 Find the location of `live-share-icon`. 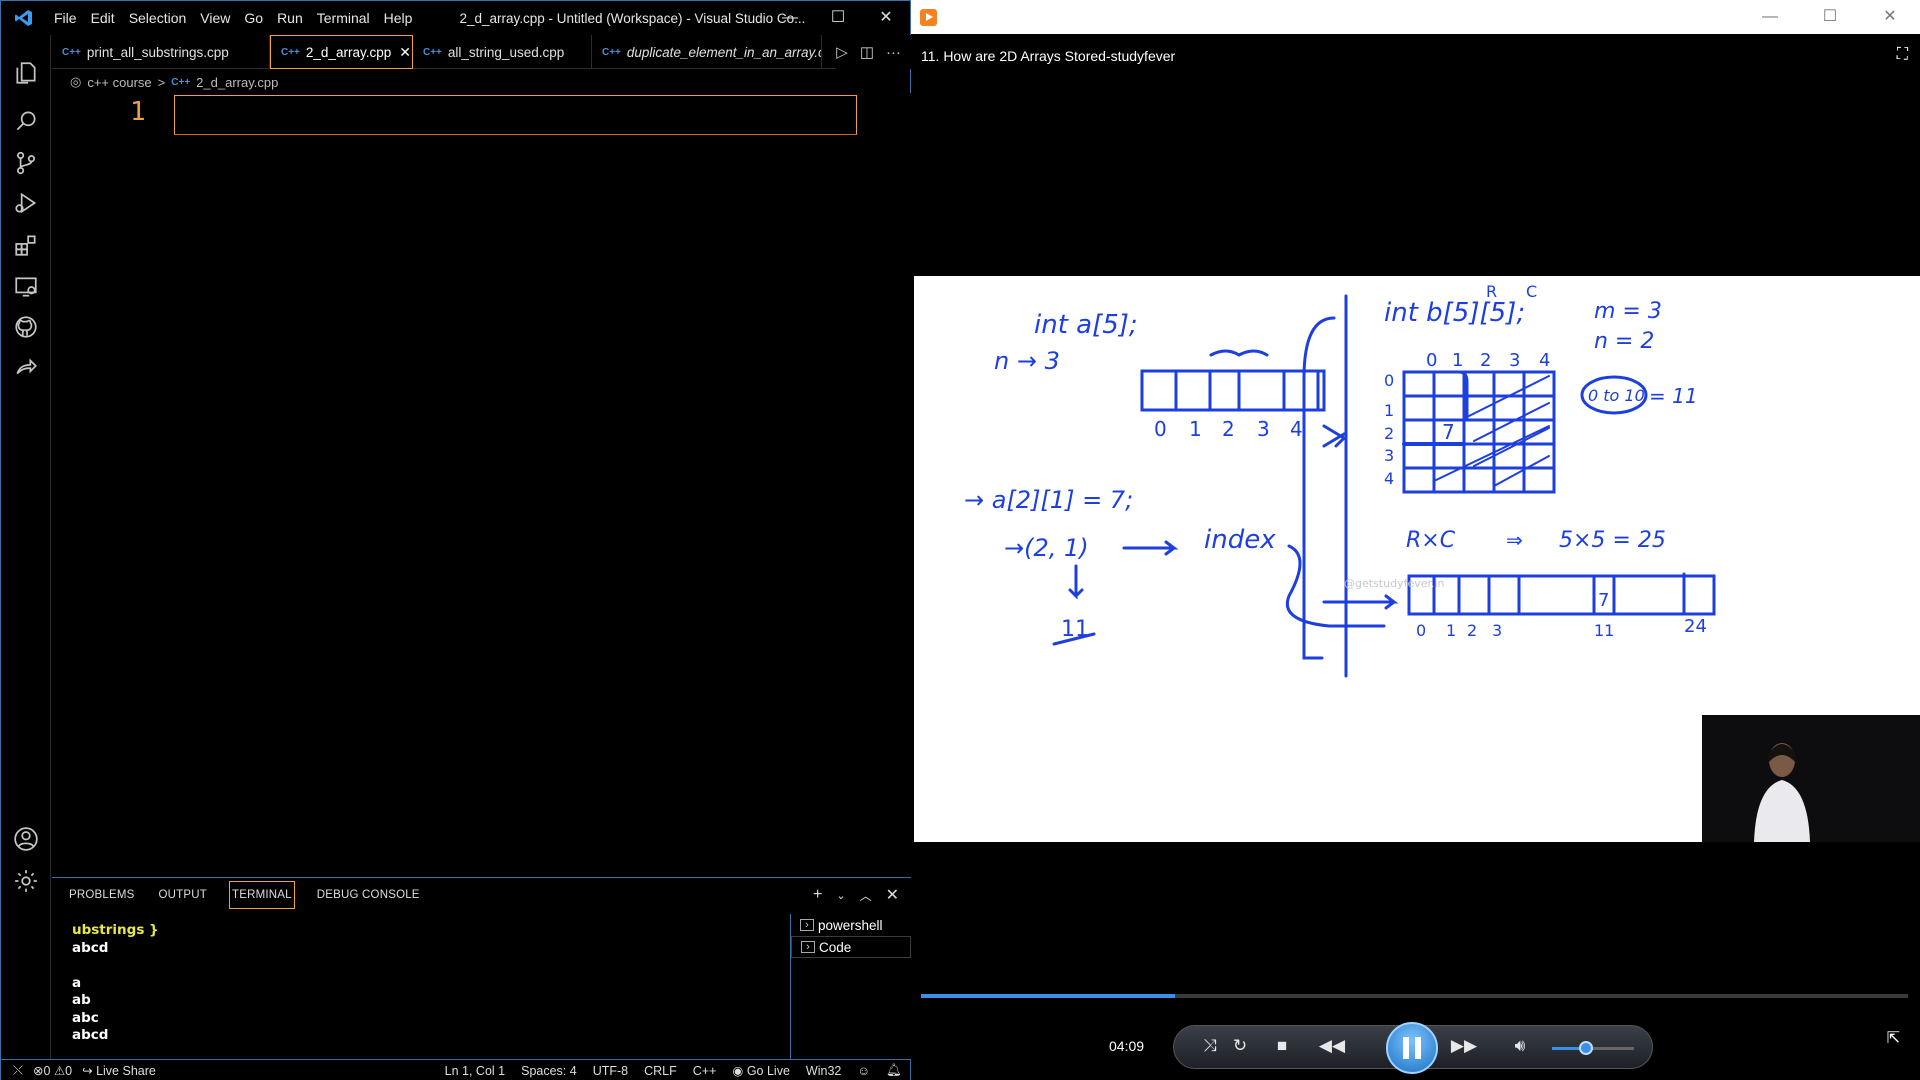

live-share-icon is located at coordinates (26, 367).